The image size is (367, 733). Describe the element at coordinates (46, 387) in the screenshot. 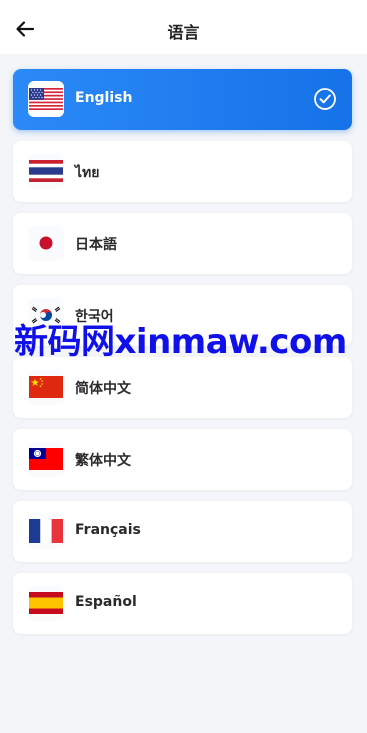

I see `cn-flag-icon` at that location.